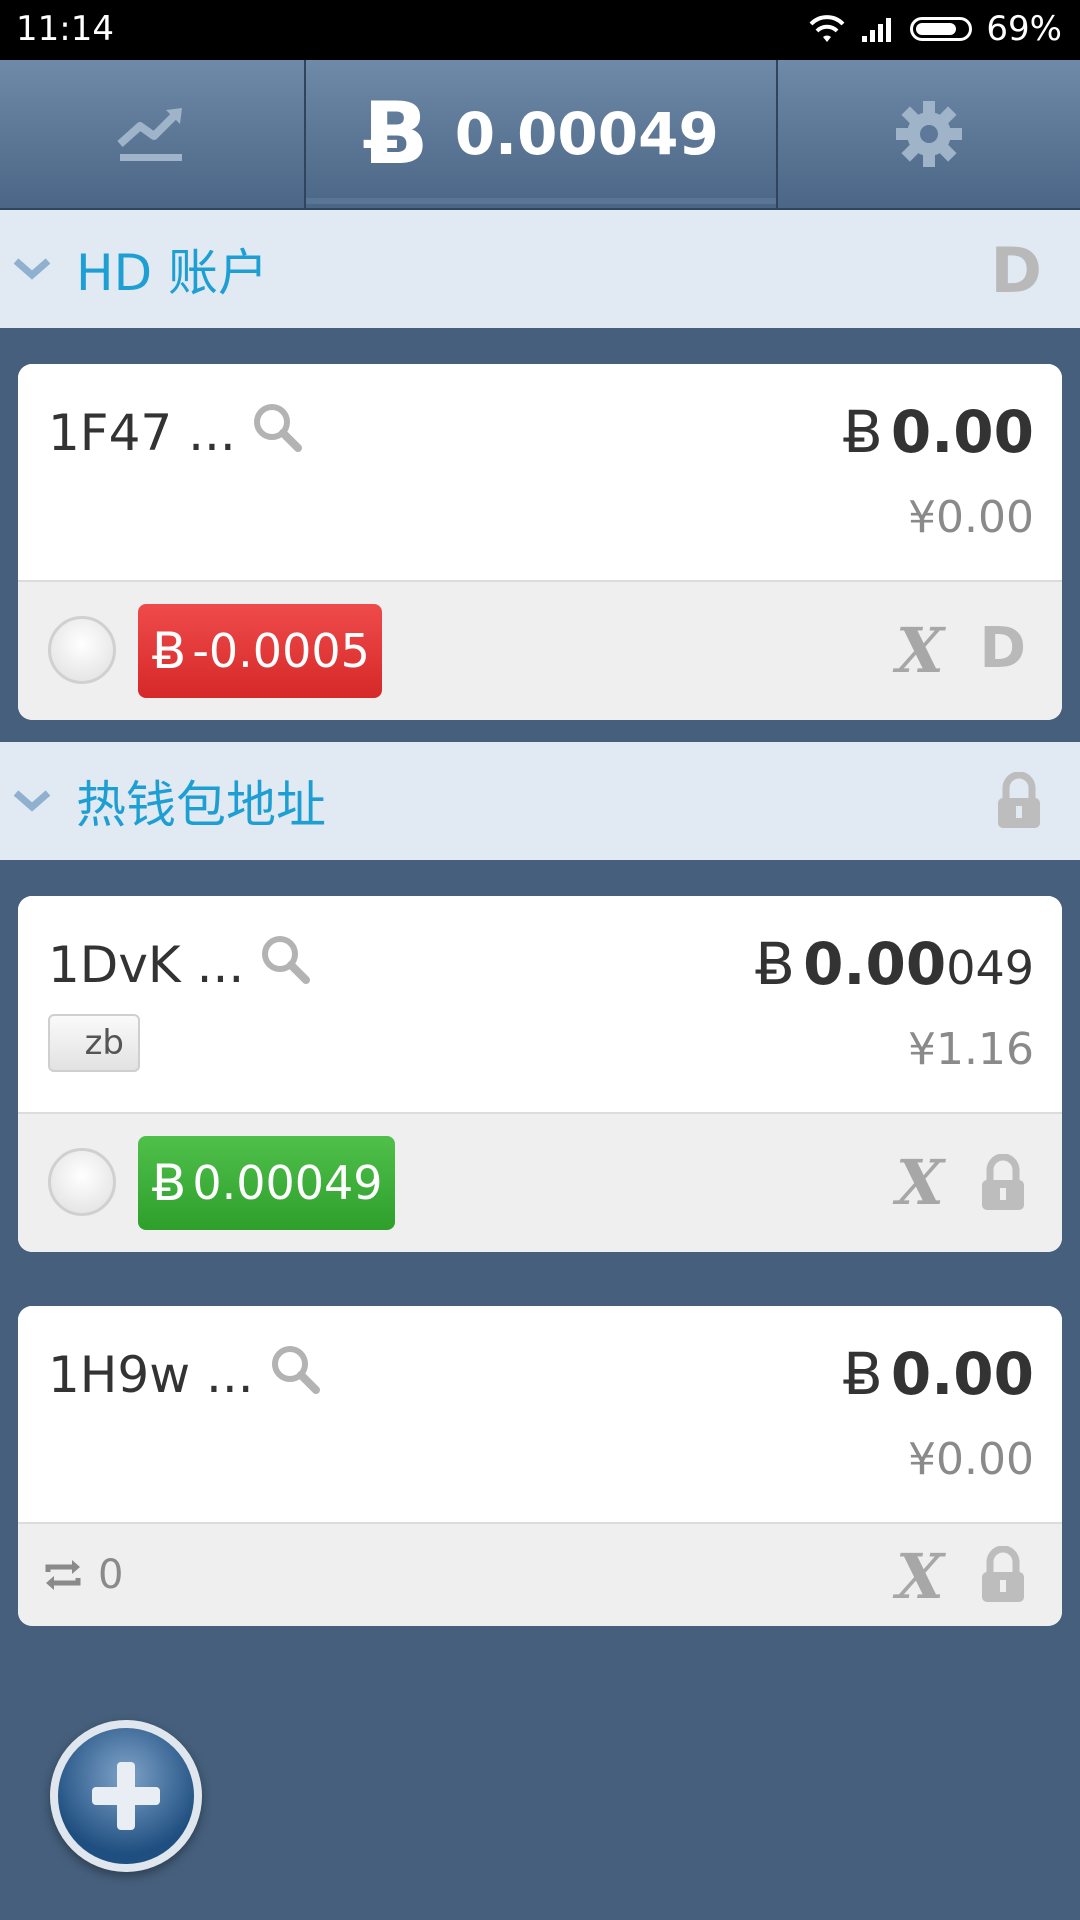 The height and width of the screenshot is (1920, 1080). Describe the element at coordinates (990, 968) in the screenshot. I see `amount-small: 049` at that location.